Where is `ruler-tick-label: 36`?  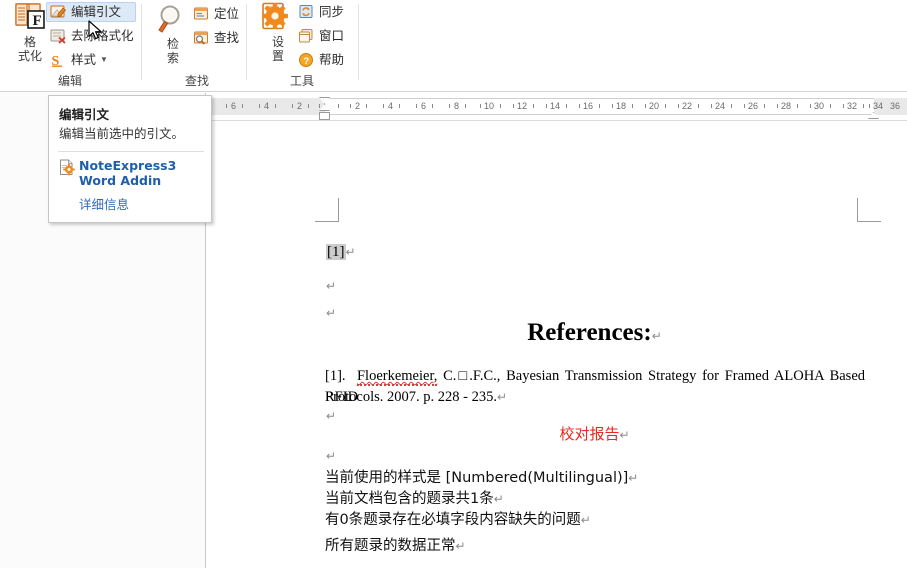 ruler-tick-label: 36 is located at coordinates (895, 106).